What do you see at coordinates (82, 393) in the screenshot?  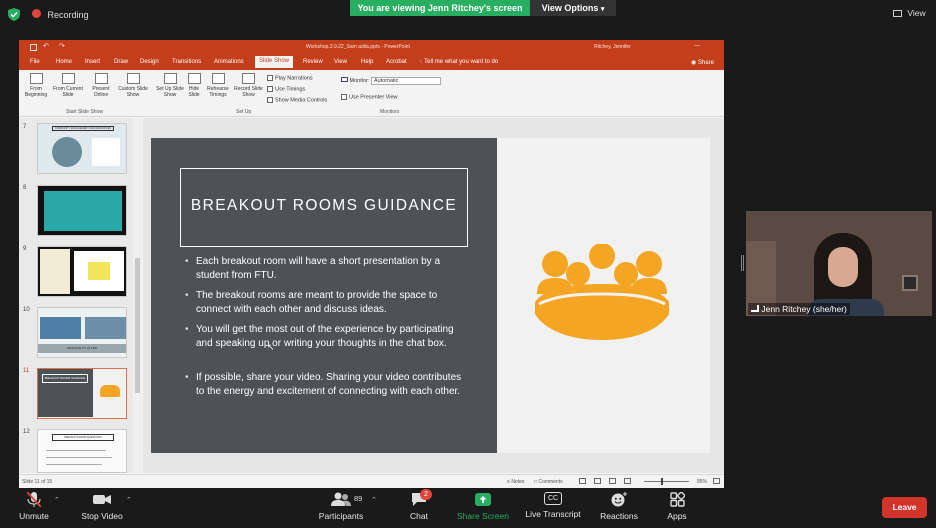 I see `thumbnail-image-selected: BREAKOUT ROOMS GUIDANCE` at bounding box center [82, 393].